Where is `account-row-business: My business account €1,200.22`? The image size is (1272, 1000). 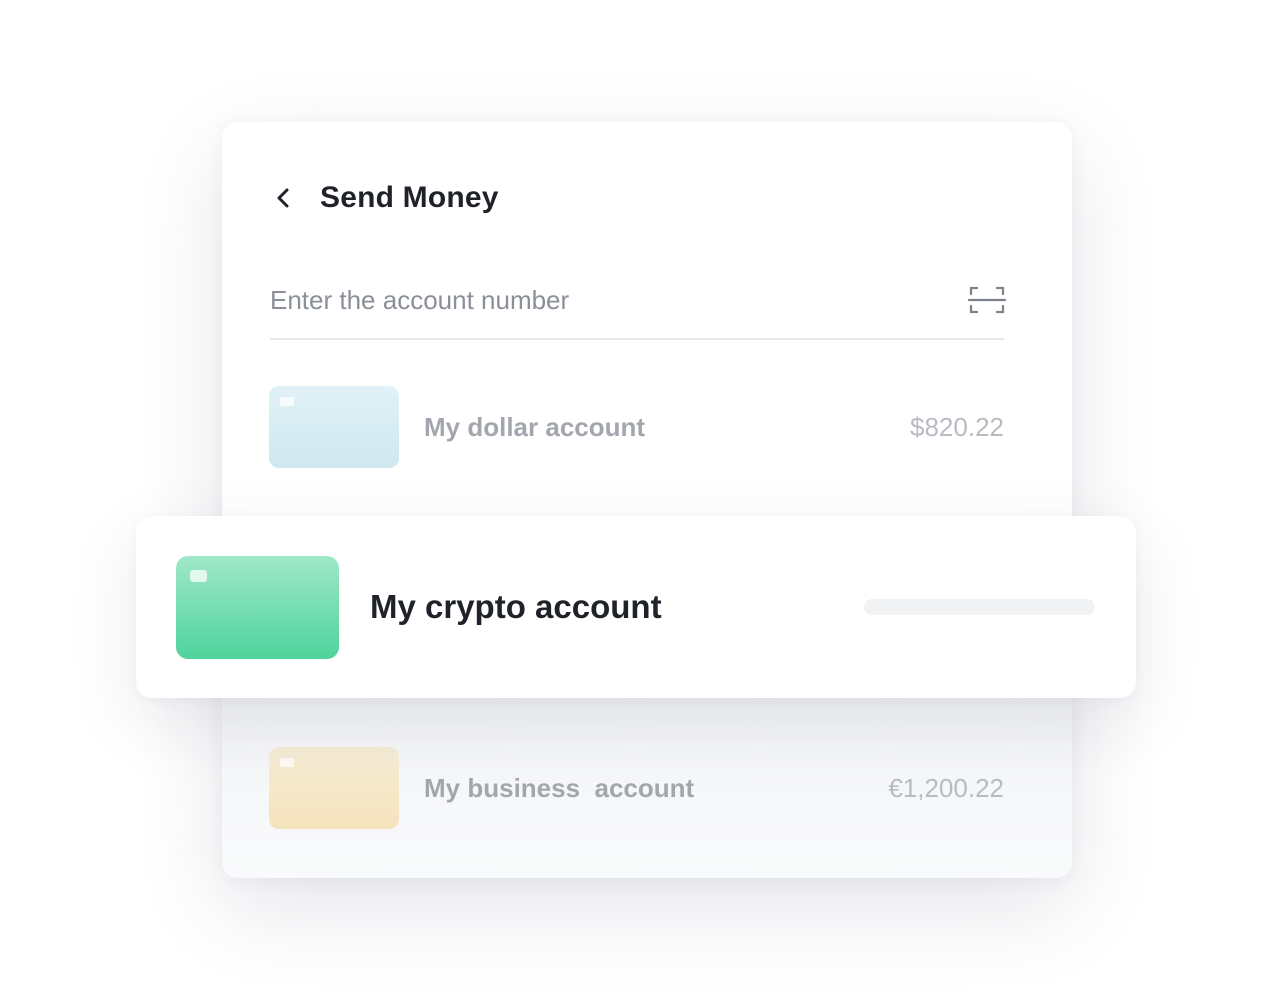 account-row-business: My business account €1,200.22 is located at coordinates (636, 788).